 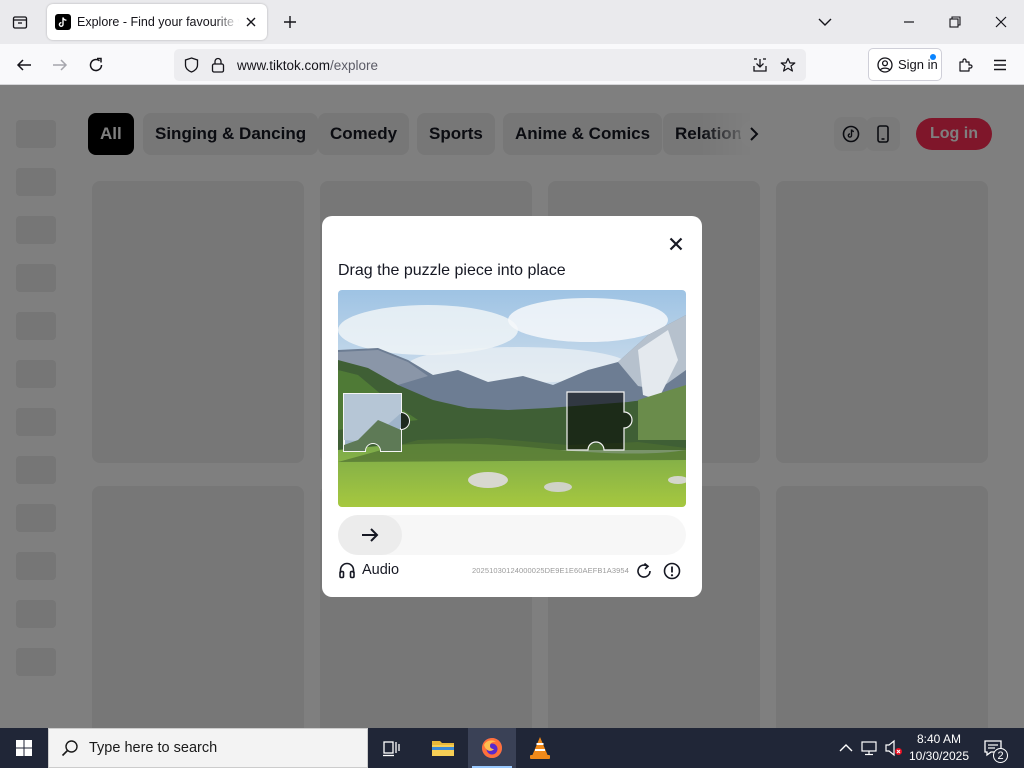 I want to click on restore-icon, so click(x=955, y=22).